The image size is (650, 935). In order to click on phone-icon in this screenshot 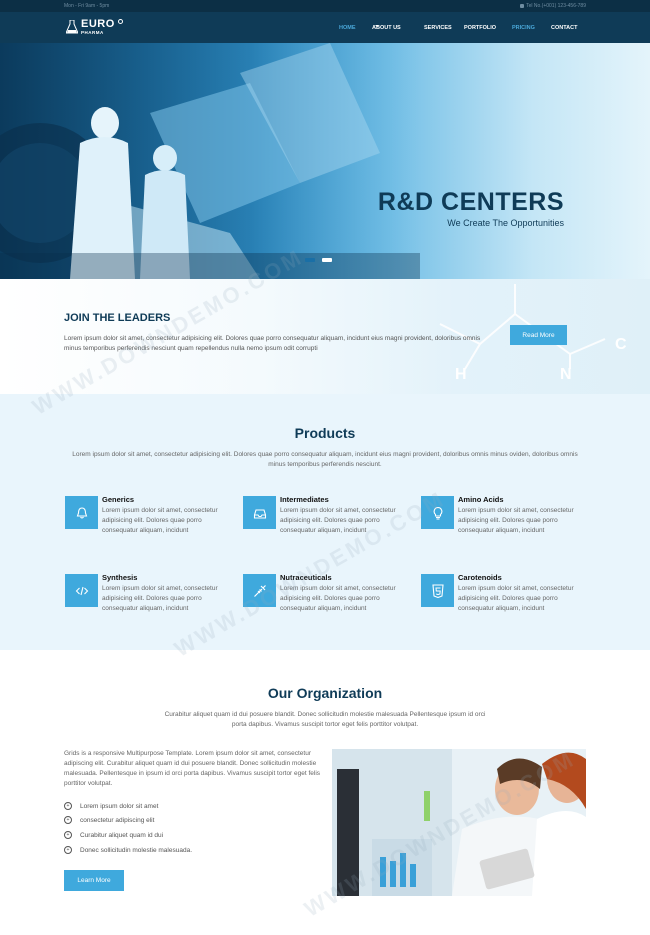, I will do `click(522, 5)`.